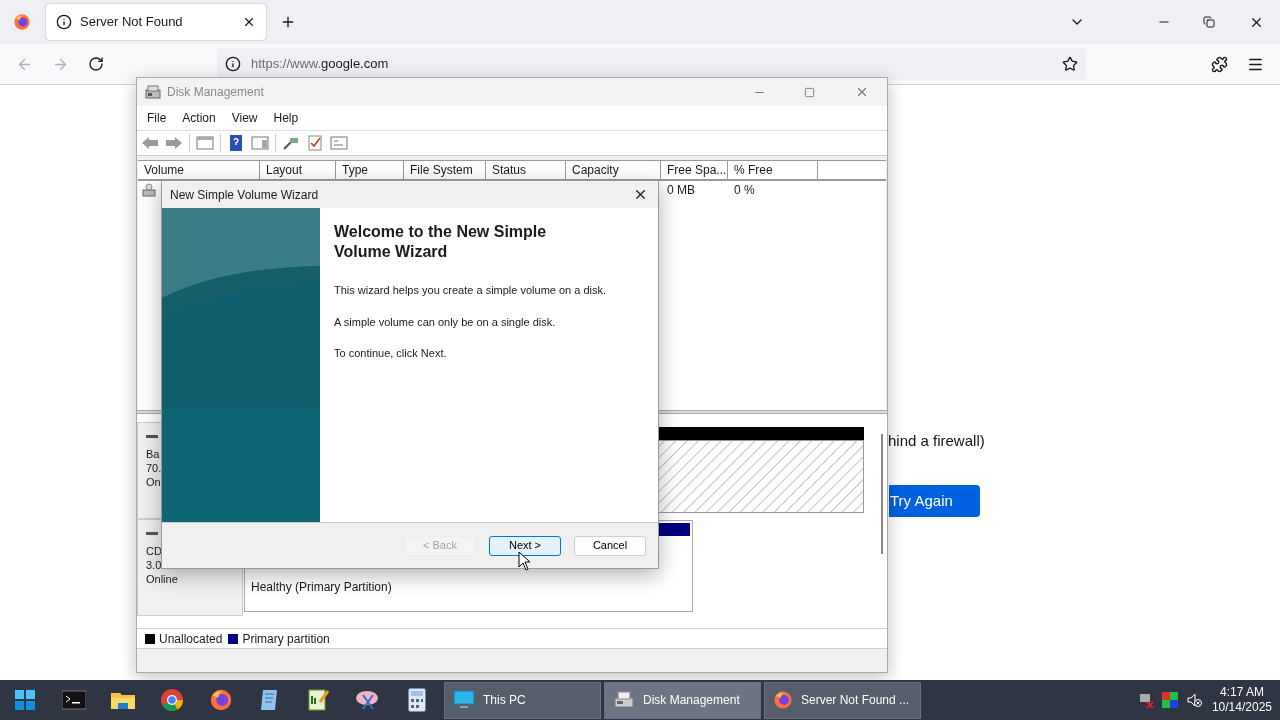 The image size is (1280, 720). Describe the element at coordinates (882, 494) in the screenshot. I see `scrollbar-thumb` at that location.